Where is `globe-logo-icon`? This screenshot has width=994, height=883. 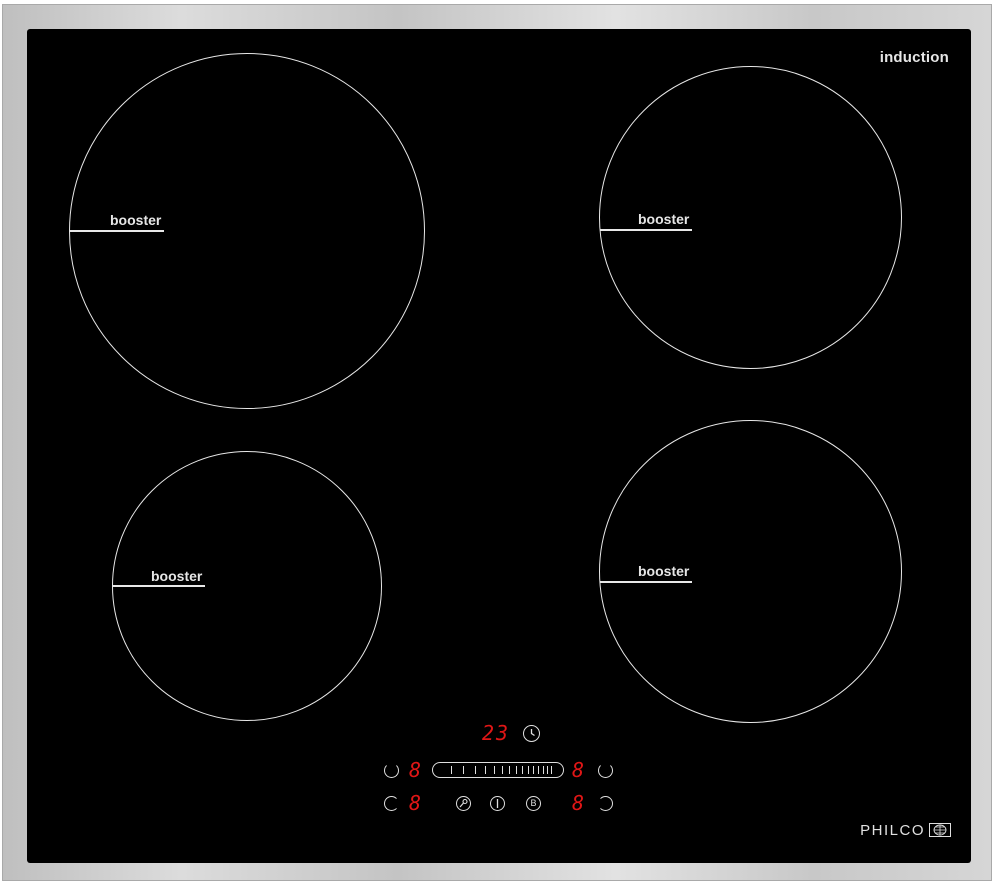
globe-logo-icon is located at coordinates (940, 830).